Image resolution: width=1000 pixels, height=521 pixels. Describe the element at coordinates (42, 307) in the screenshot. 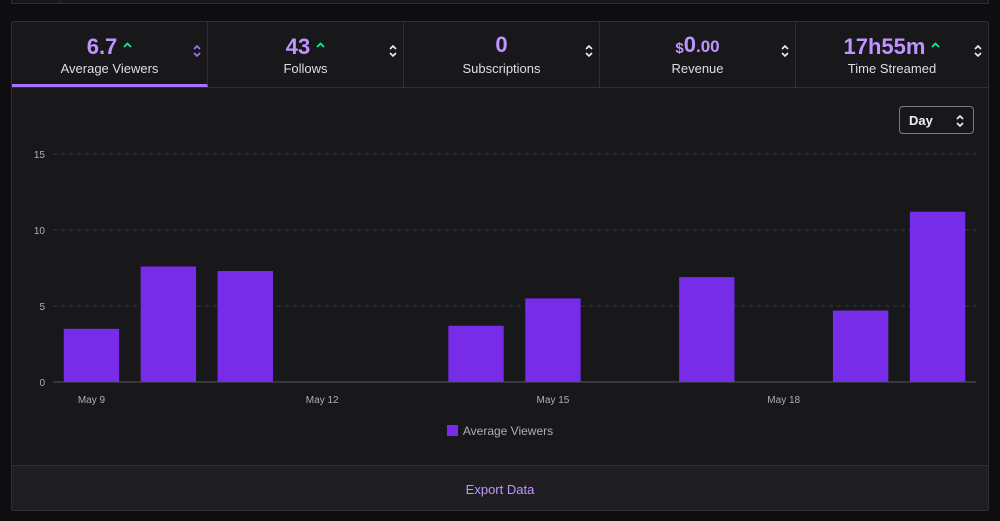

I see `y-tick-label: 5` at that location.